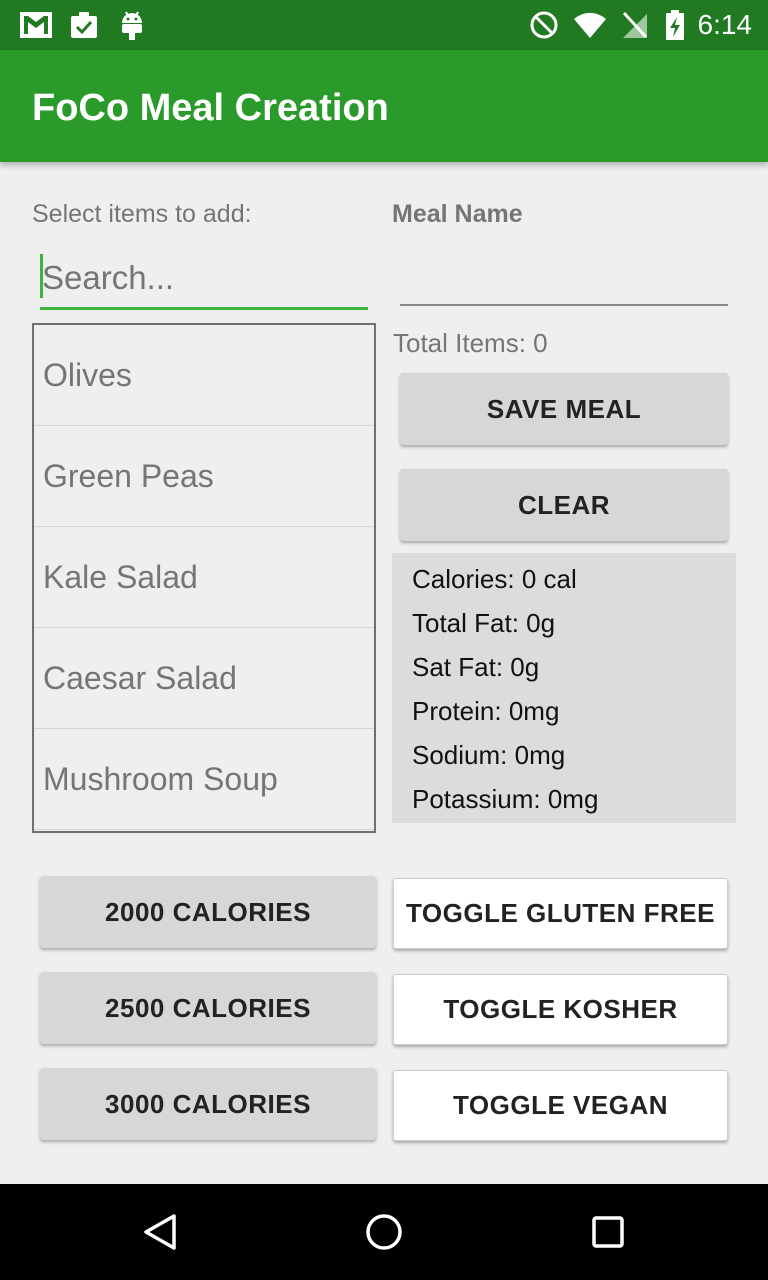  I want to click on save-meal-button: SAVE MEAL, so click(564, 409).